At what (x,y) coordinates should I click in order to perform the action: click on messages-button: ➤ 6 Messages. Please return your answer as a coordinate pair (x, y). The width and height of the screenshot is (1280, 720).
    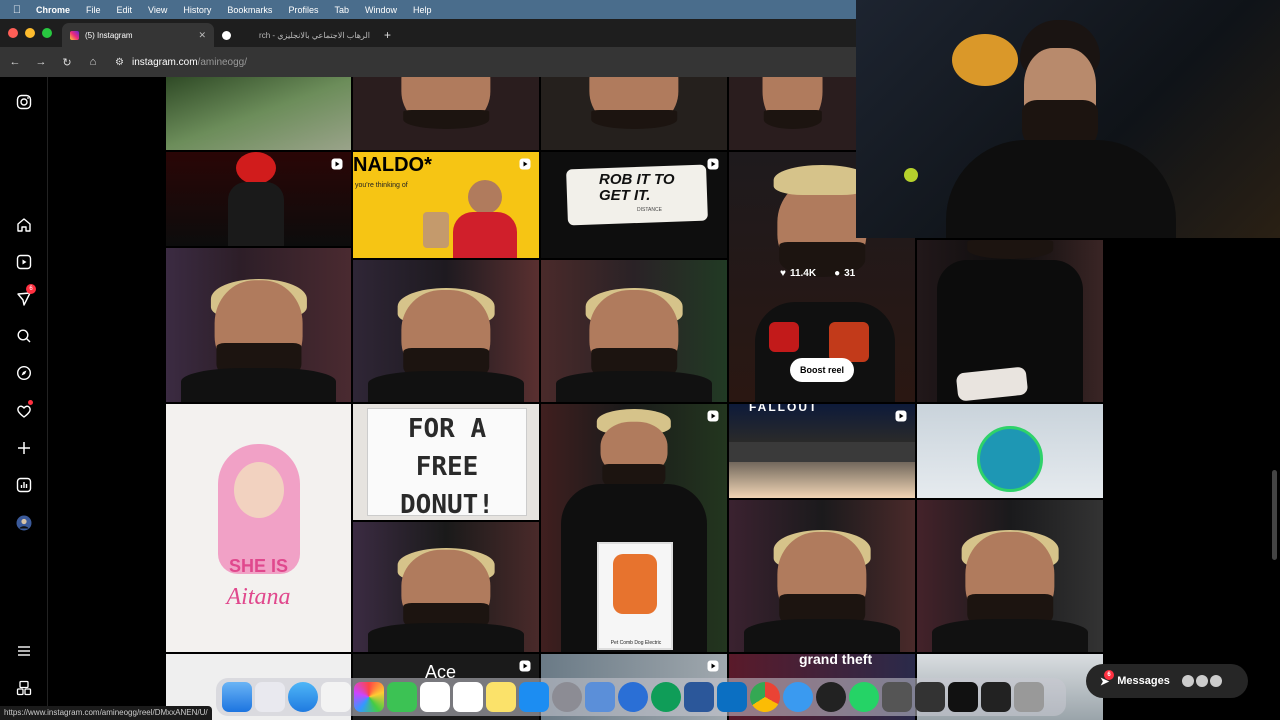
    Looking at the image, I should click on (1167, 681).